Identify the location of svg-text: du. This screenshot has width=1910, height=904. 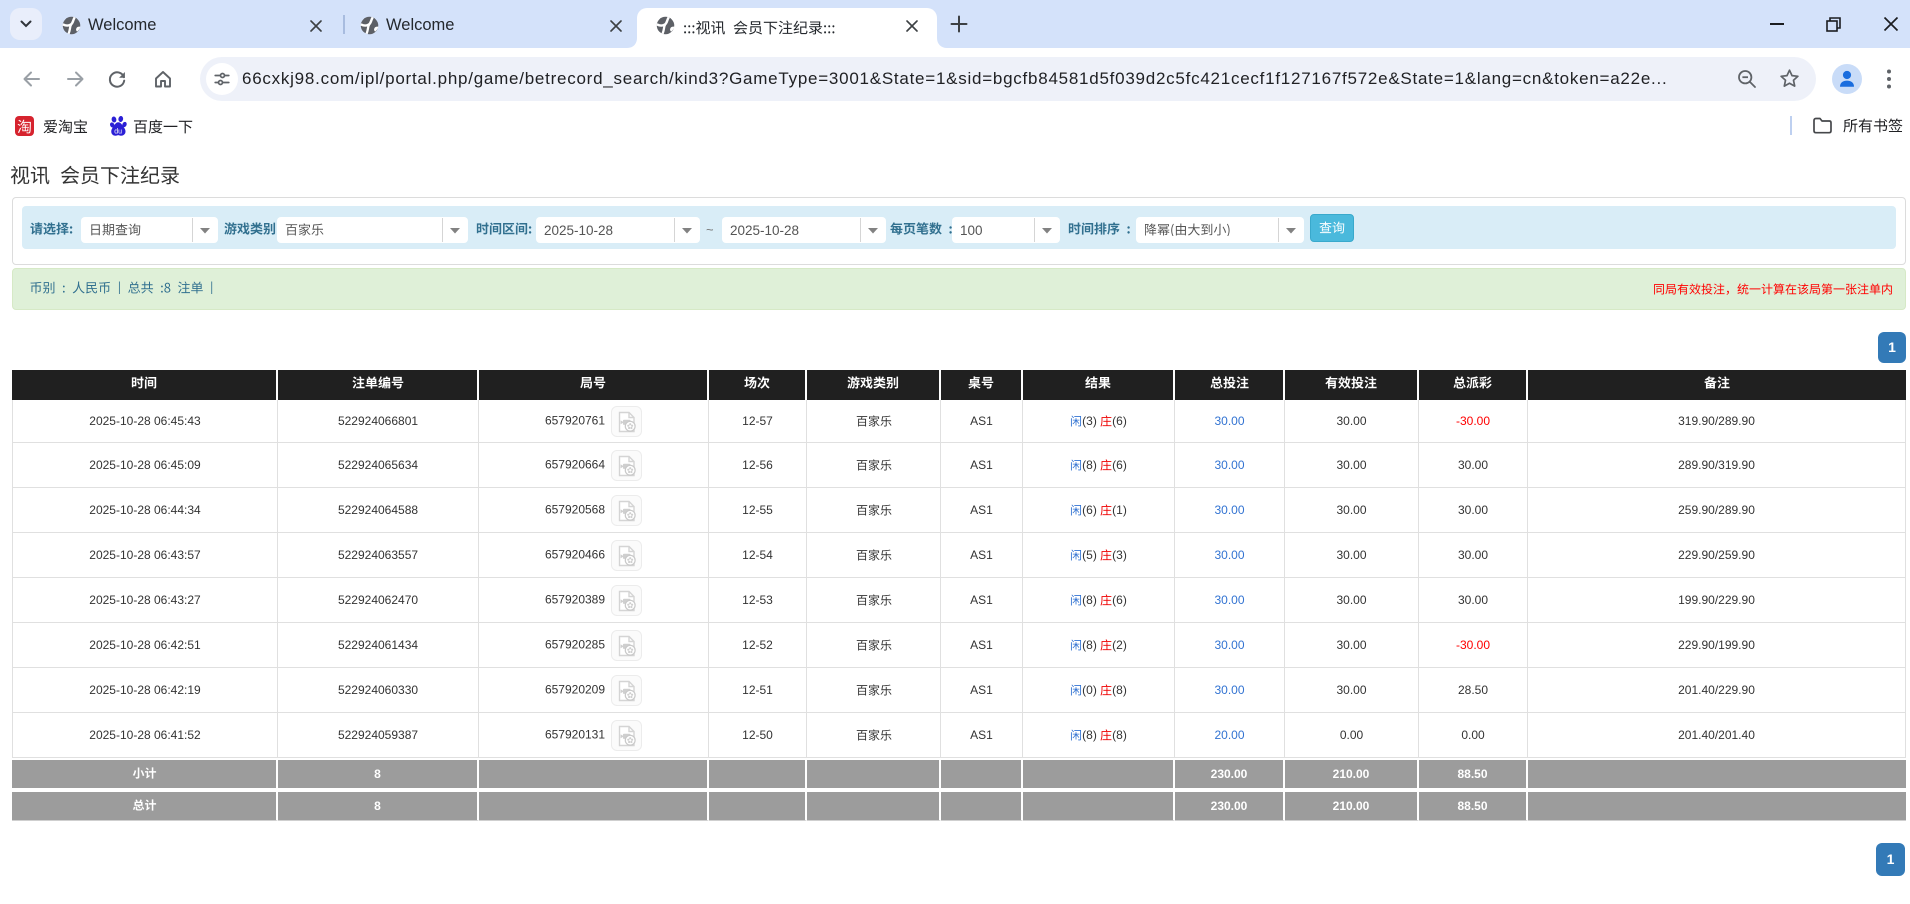
(118, 132).